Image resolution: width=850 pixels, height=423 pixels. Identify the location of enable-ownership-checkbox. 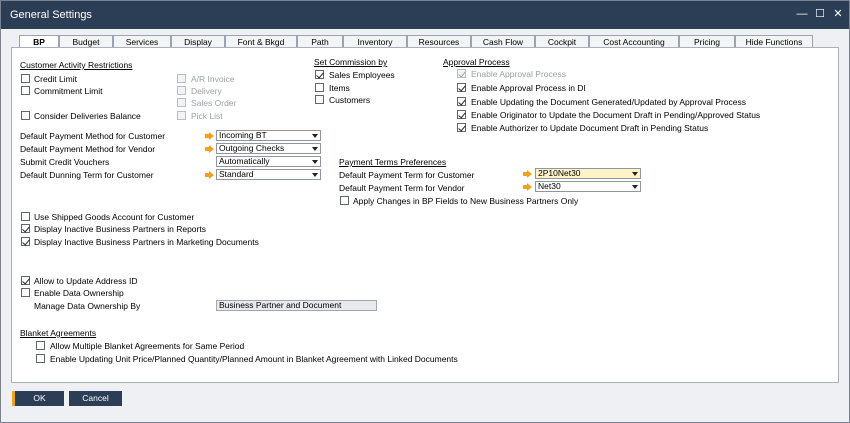
(25, 292).